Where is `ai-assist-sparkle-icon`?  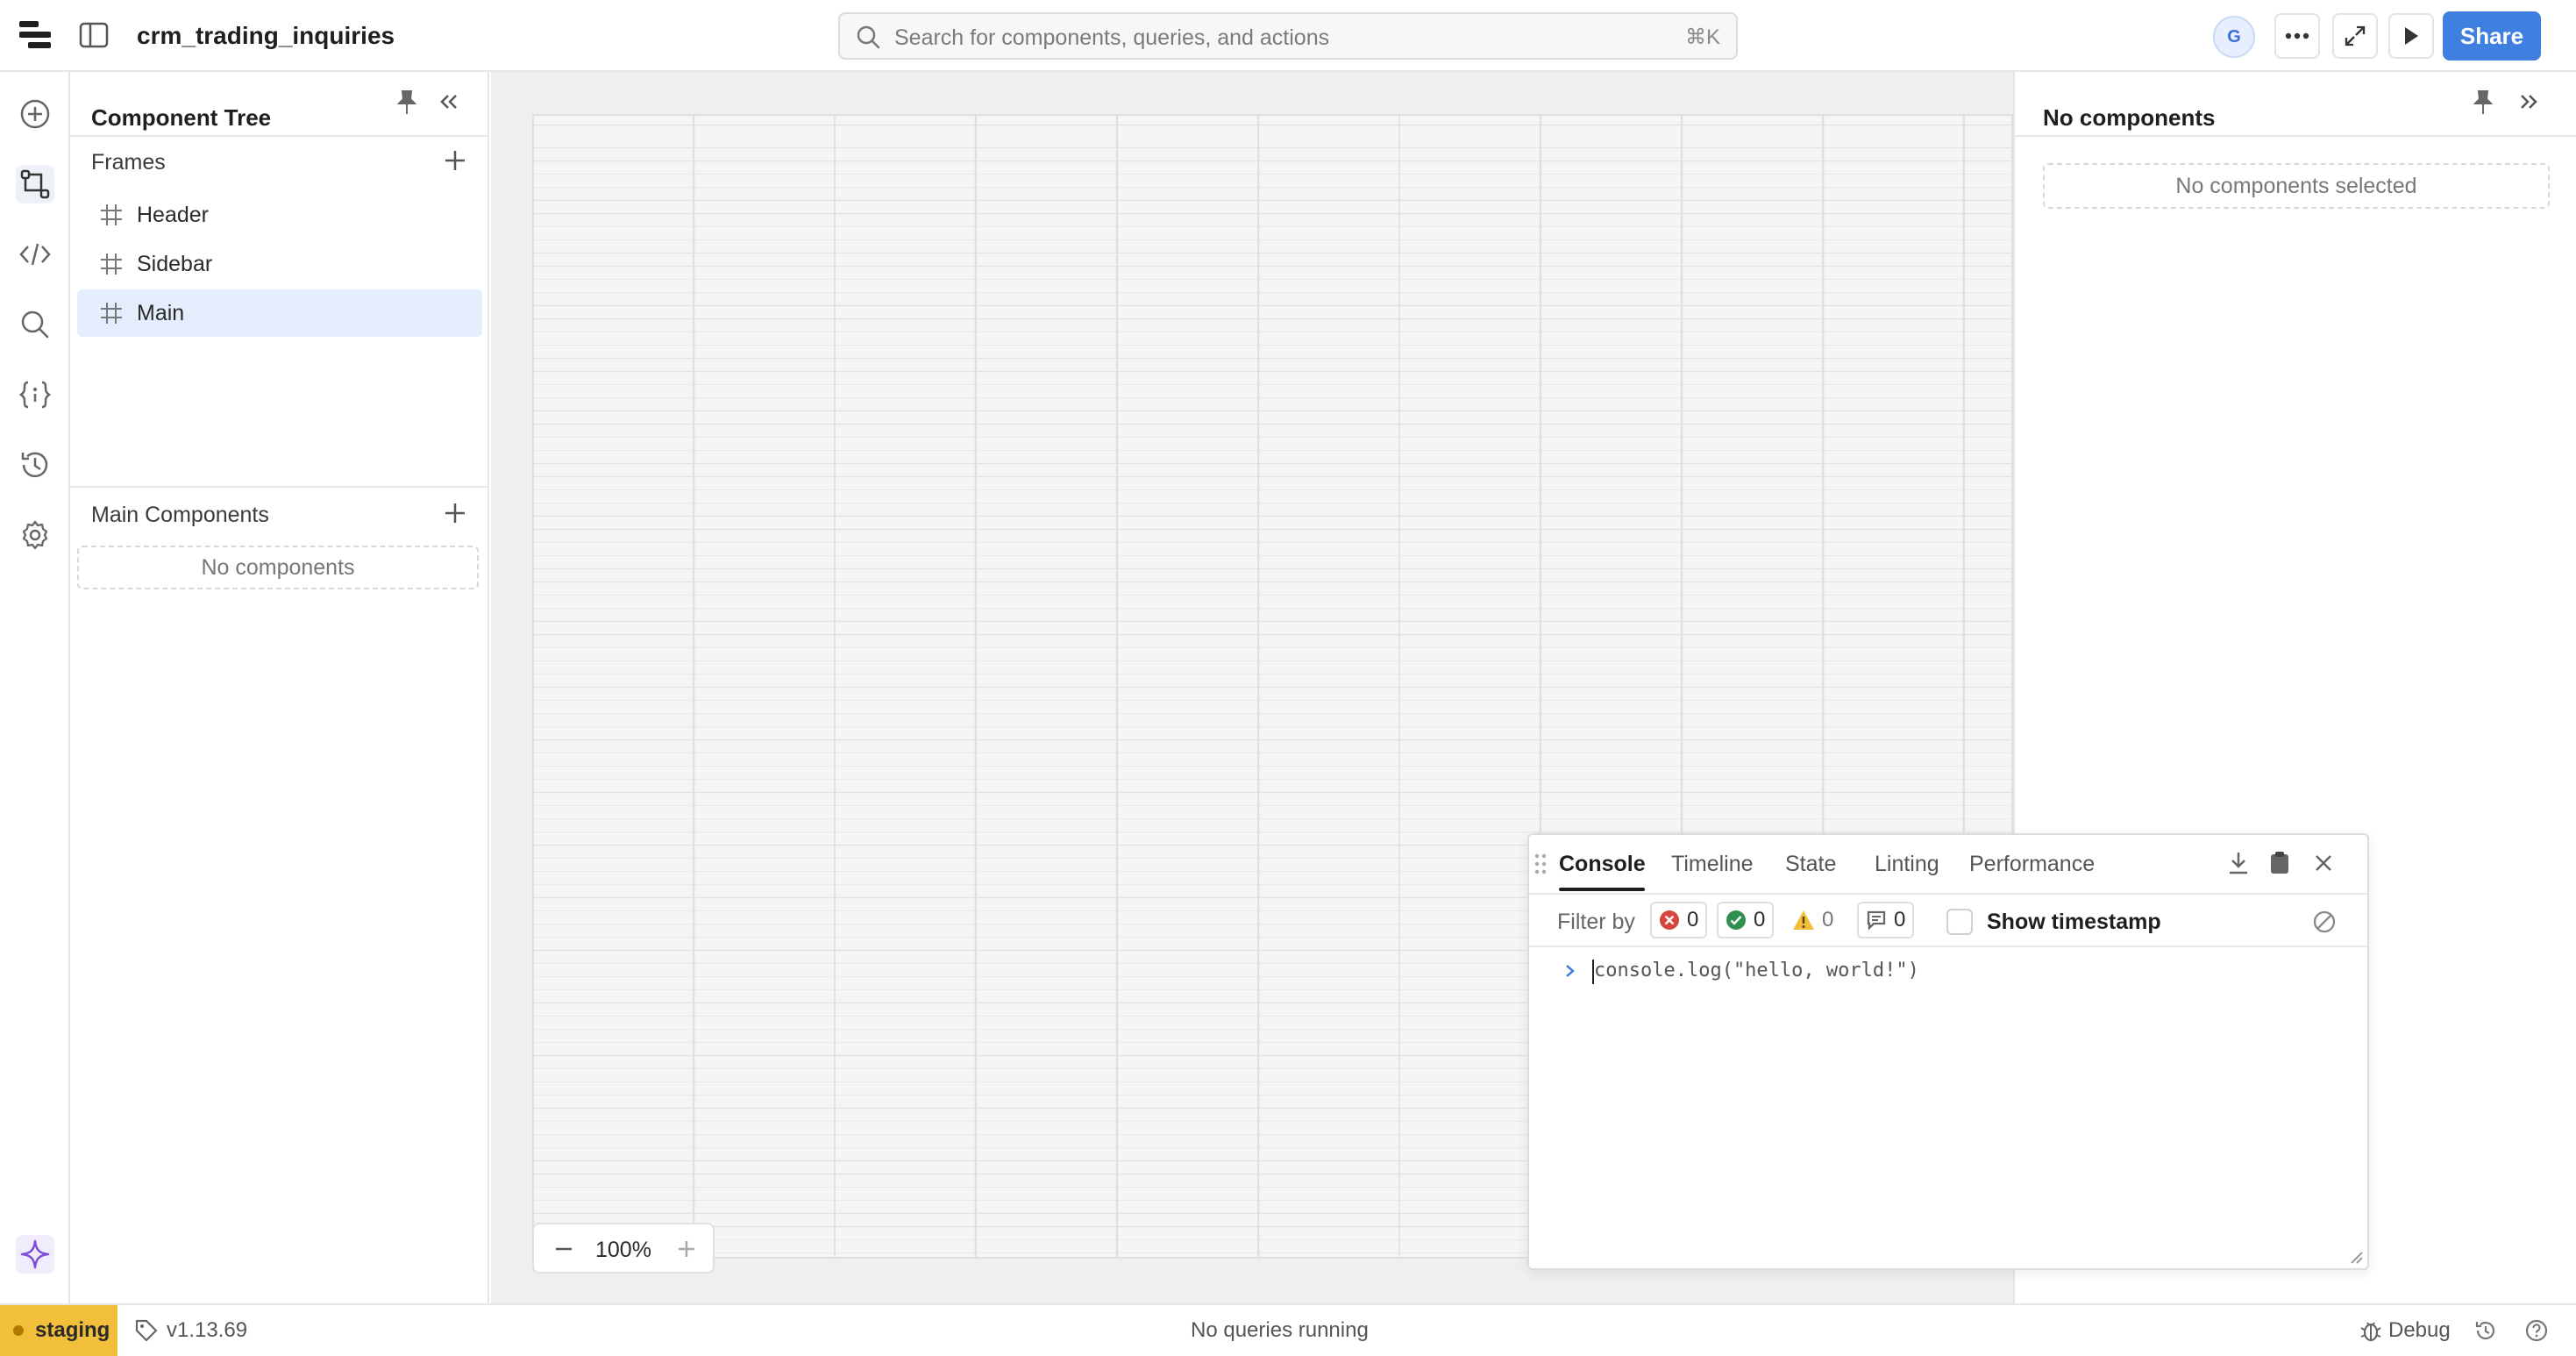 ai-assist-sparkle-icon is located at coordinates (35, 1254).